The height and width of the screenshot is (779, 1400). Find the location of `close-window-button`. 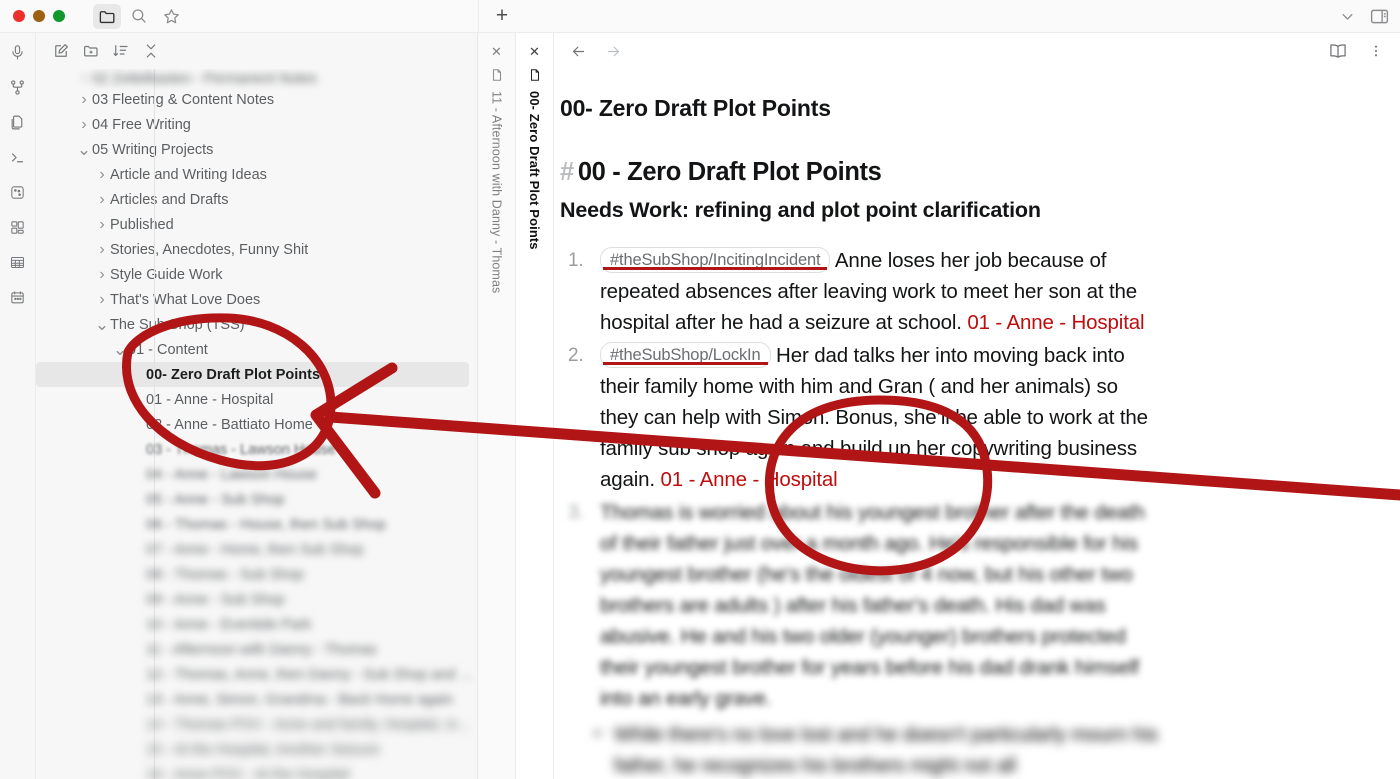

close-window-button is located at coordinates (19, 16).